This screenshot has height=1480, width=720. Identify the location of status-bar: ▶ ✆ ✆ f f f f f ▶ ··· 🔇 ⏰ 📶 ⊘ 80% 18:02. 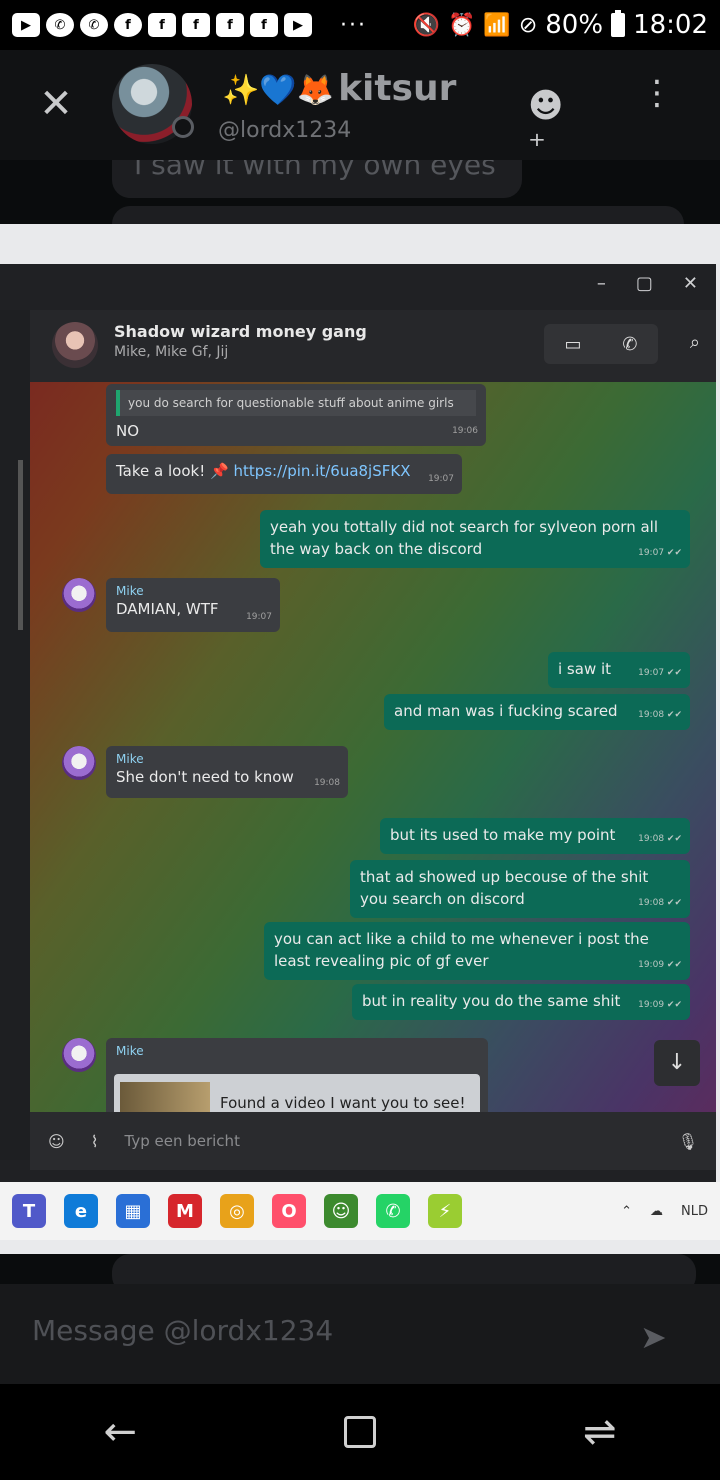
(360, 25).